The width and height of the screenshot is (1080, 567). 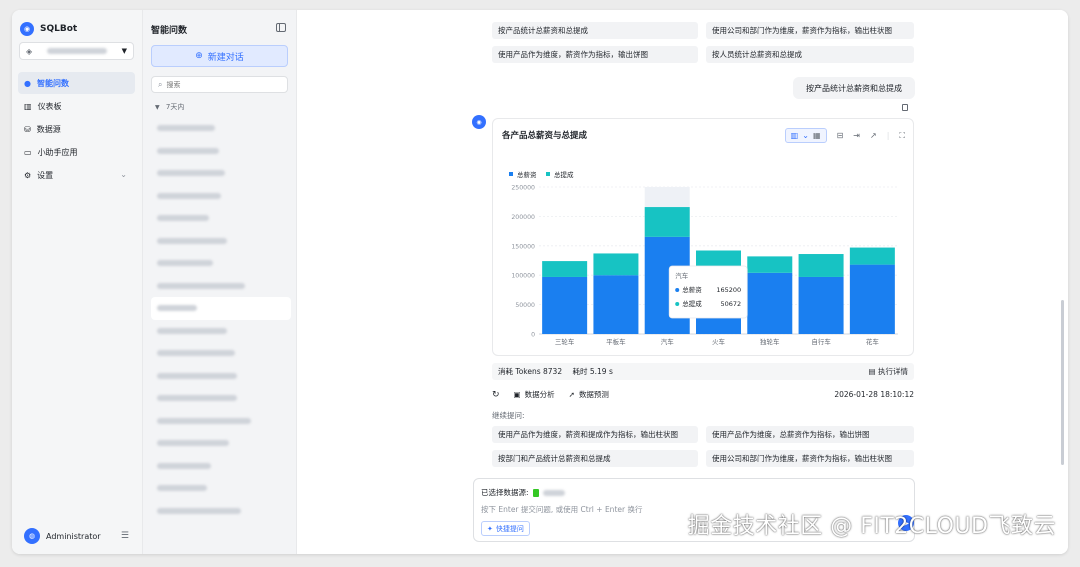 I want to click on search-input, so click(x=221, y=84).